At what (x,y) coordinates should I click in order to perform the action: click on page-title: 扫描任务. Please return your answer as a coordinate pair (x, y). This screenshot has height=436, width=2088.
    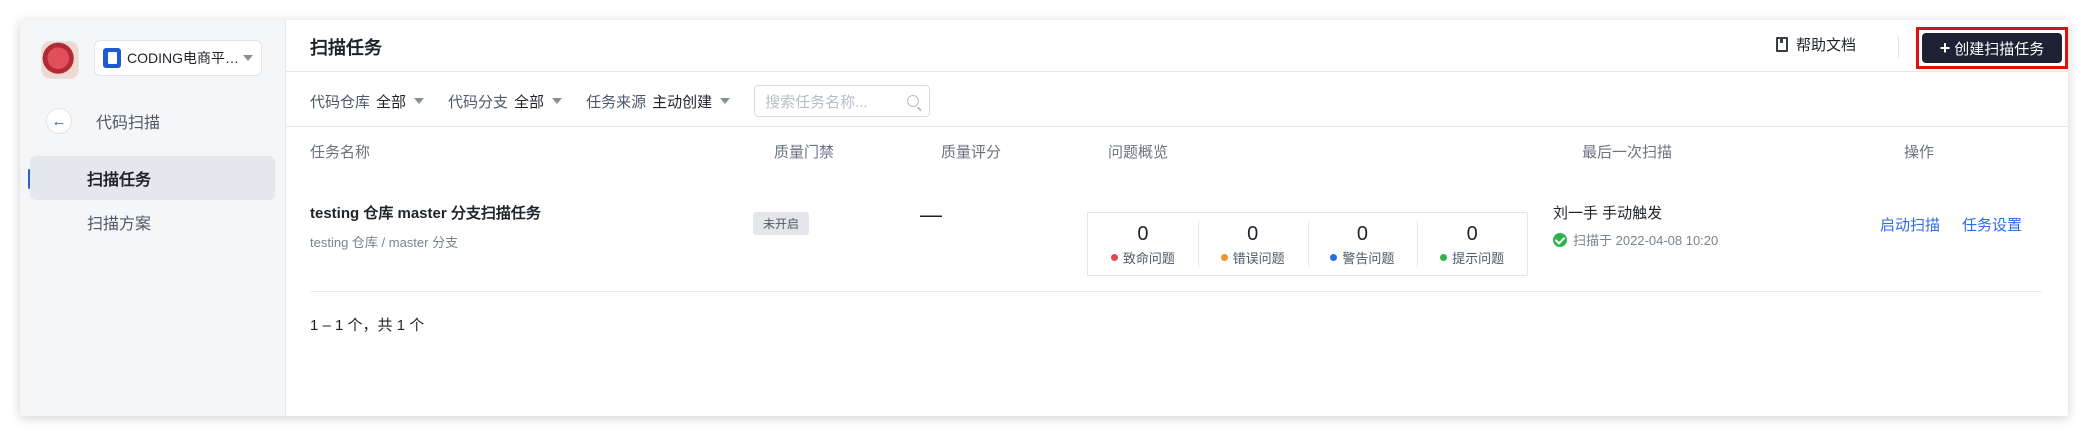
    Looking at the image, I should click on (346, 48).